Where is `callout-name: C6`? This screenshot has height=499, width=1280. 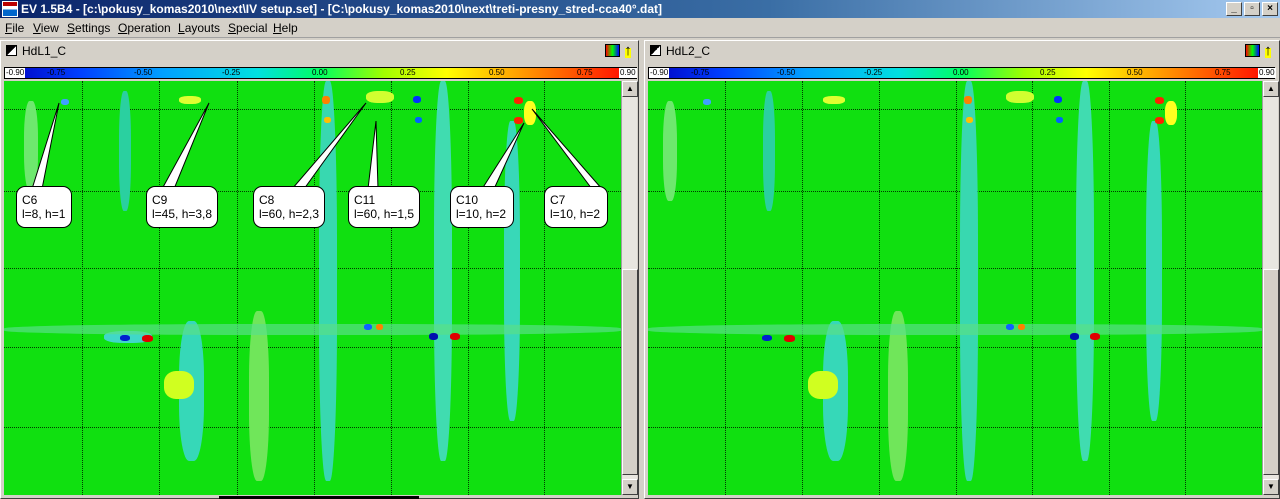 callout-name: C6 is located at coordinates (30, 200).